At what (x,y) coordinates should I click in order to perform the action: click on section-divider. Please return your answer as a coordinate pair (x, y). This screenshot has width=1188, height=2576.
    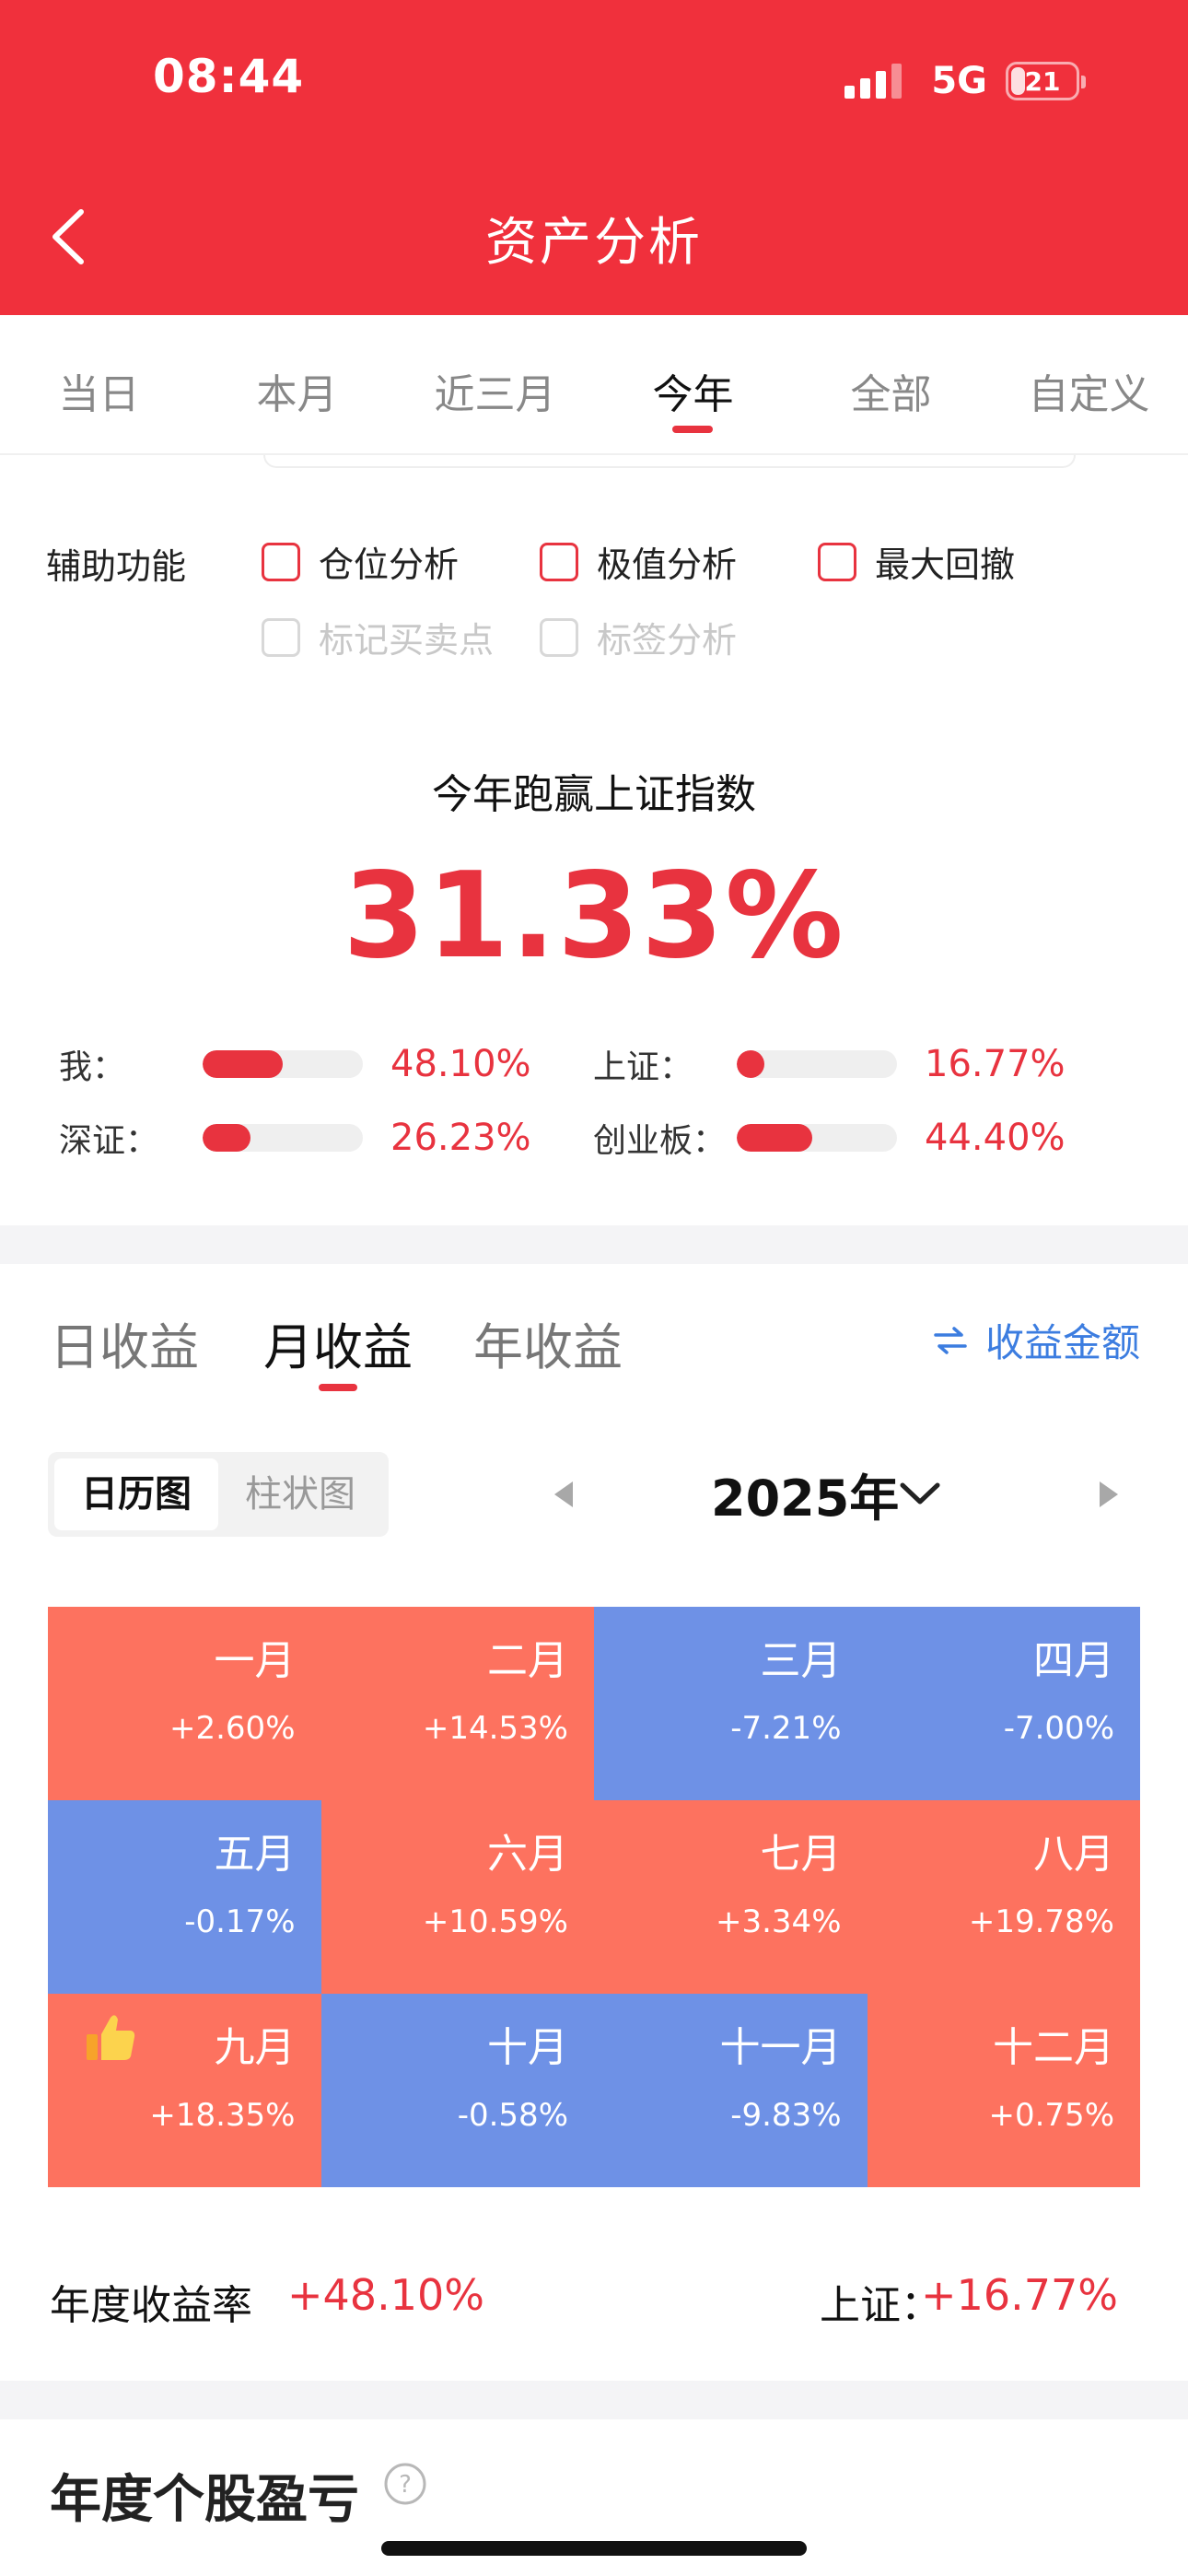
    Looking at the image, I should click on (594, 1244).